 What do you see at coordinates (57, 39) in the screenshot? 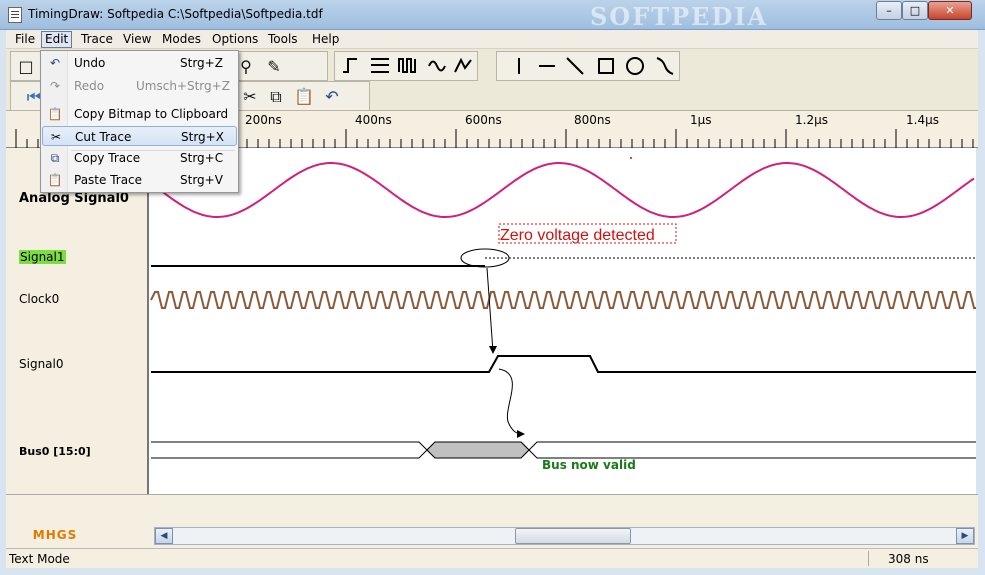
I see `menu-edit: Edit` at bounding box center [57, 39].